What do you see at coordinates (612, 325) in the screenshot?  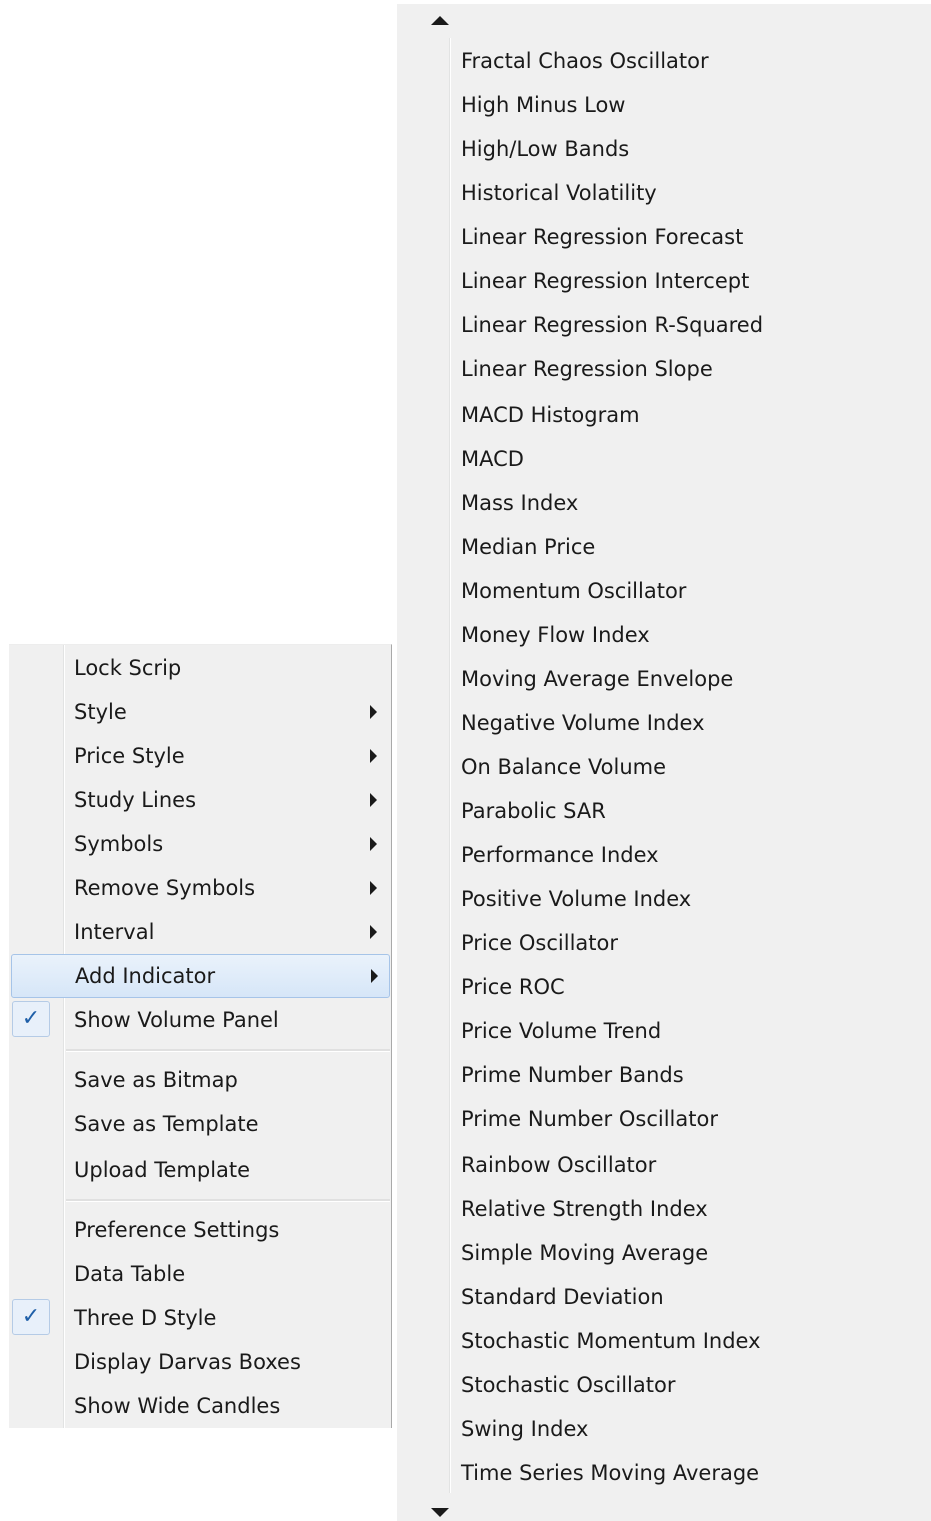 I see `submenu-item-label: Linear Regression R-Squared` at bounding box center [612, 325].